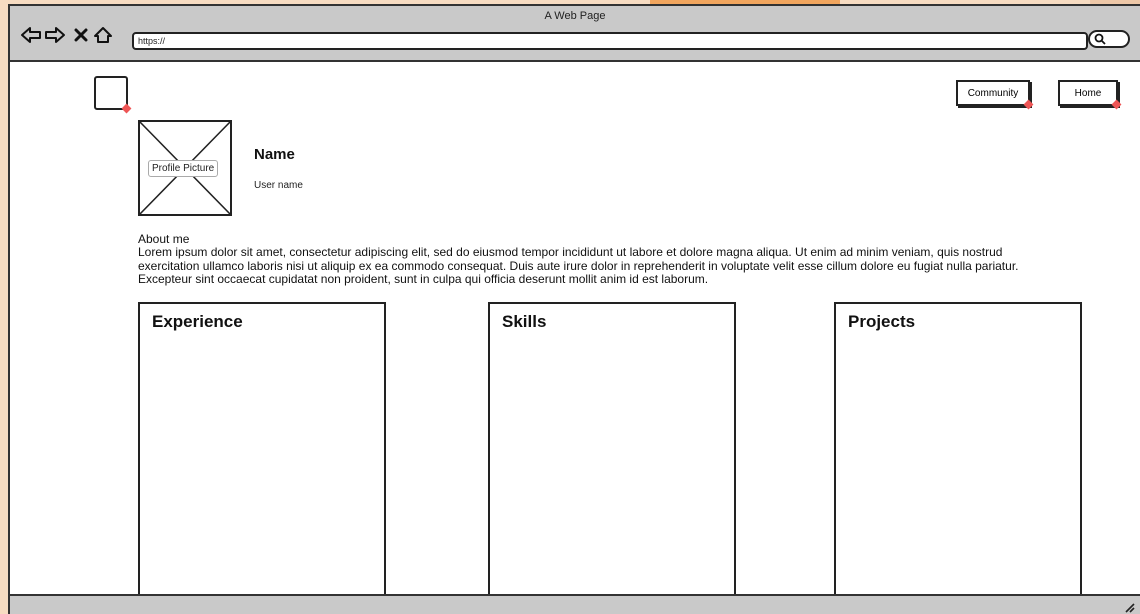  I want to click on stop-button, so click(81, 35).